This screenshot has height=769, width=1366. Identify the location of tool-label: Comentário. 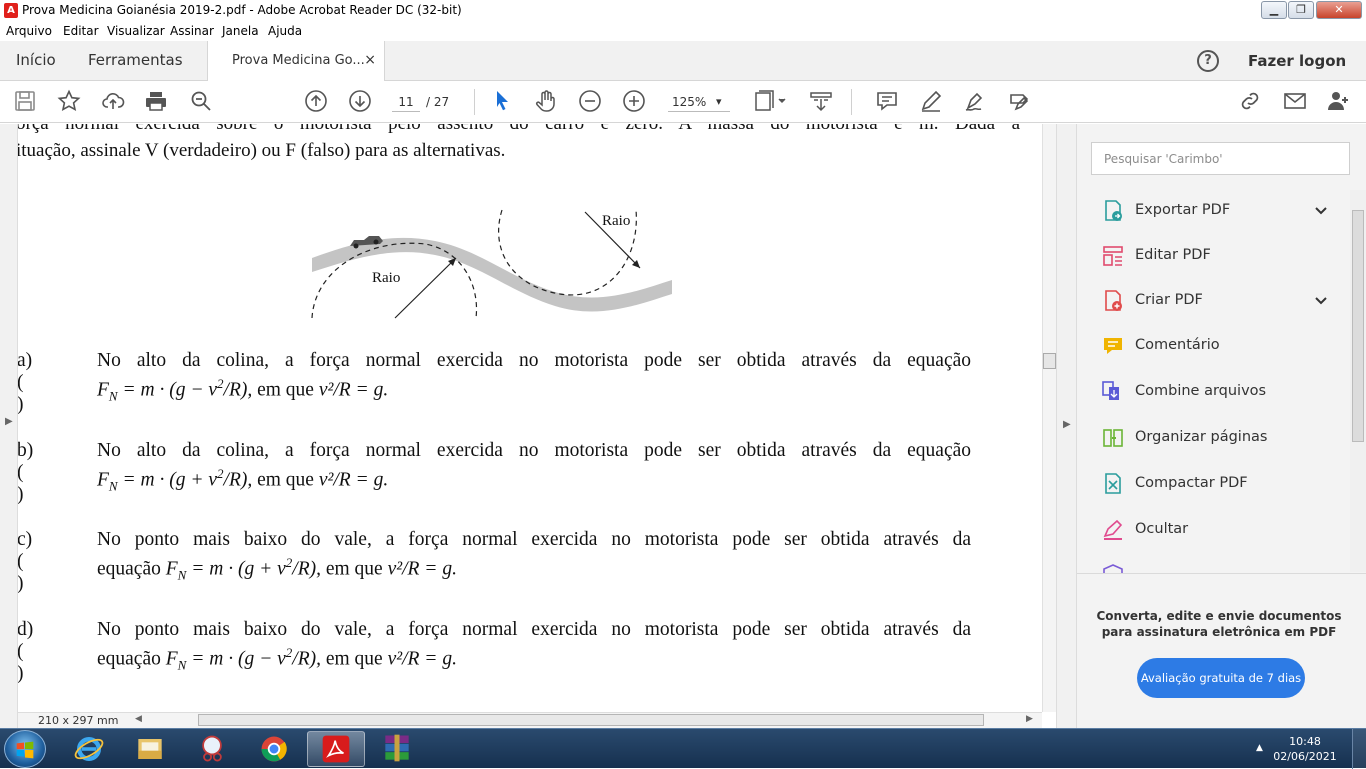
(1177, 345).